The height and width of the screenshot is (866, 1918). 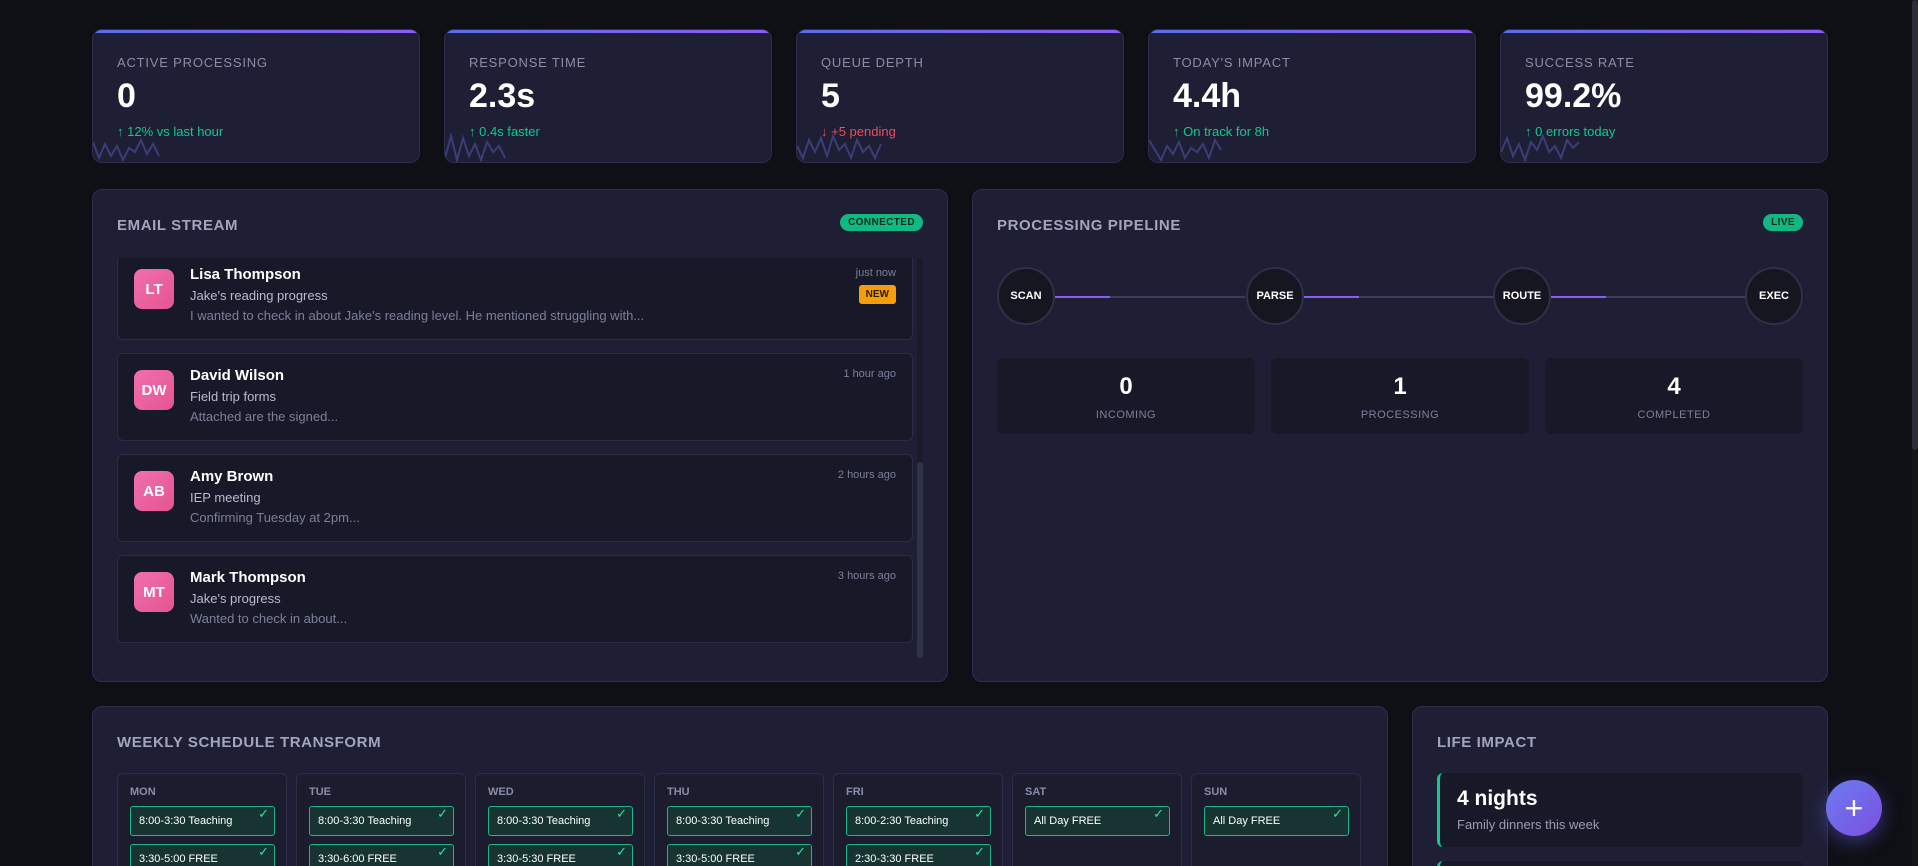 I want to click on stat-card-success-rate: SUCCESS RATE 99.2% ↑ 0 errors today, so click(x=1664, y=96).